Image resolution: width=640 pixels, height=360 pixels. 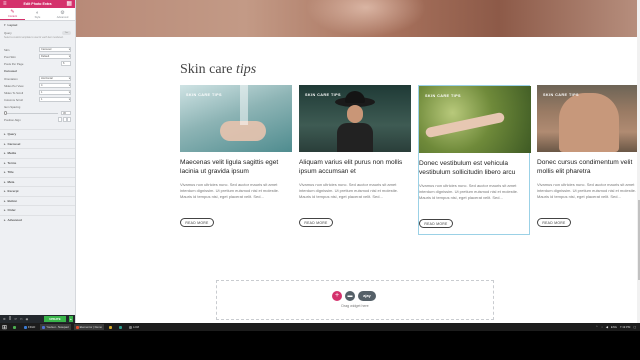 I want to click on notifications-icon: ▢, so click(x=634, y=327).